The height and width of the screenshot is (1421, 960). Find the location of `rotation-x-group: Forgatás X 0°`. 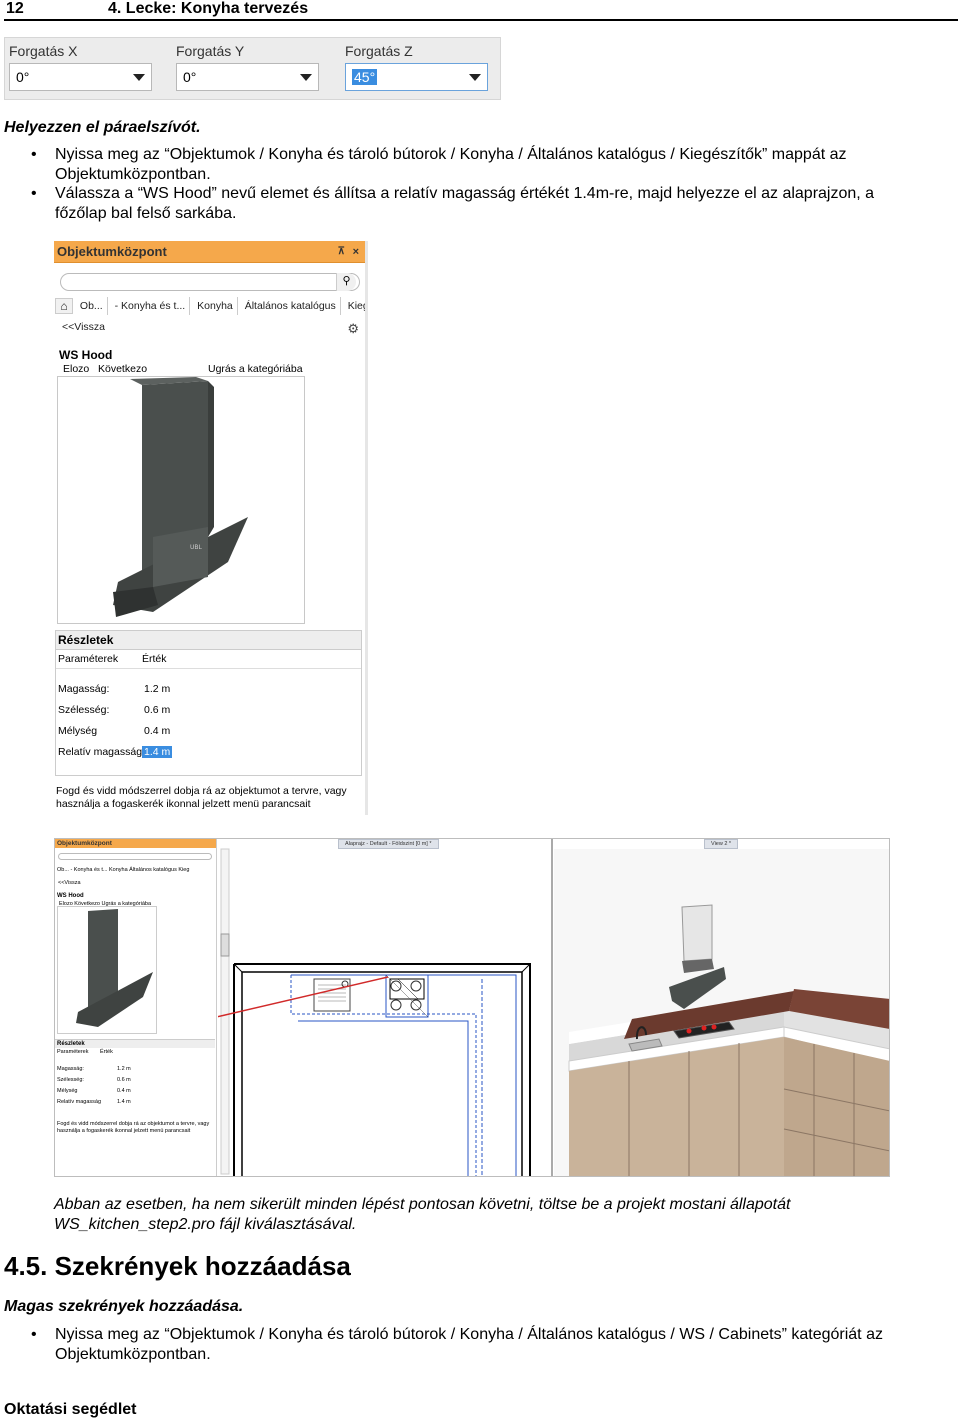

rotation-x-group: Forgatás X 0° is located at coordinates (80, 66).